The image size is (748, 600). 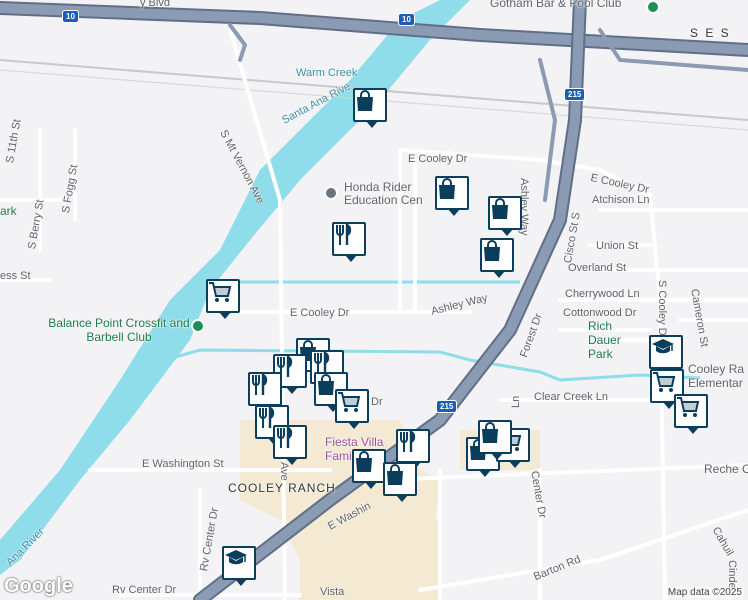 What do you see at coordinates (621, 200) in the screenshot?
I see `label-atchison-ln: Atchison Ln` at bounding box center [621, 200].